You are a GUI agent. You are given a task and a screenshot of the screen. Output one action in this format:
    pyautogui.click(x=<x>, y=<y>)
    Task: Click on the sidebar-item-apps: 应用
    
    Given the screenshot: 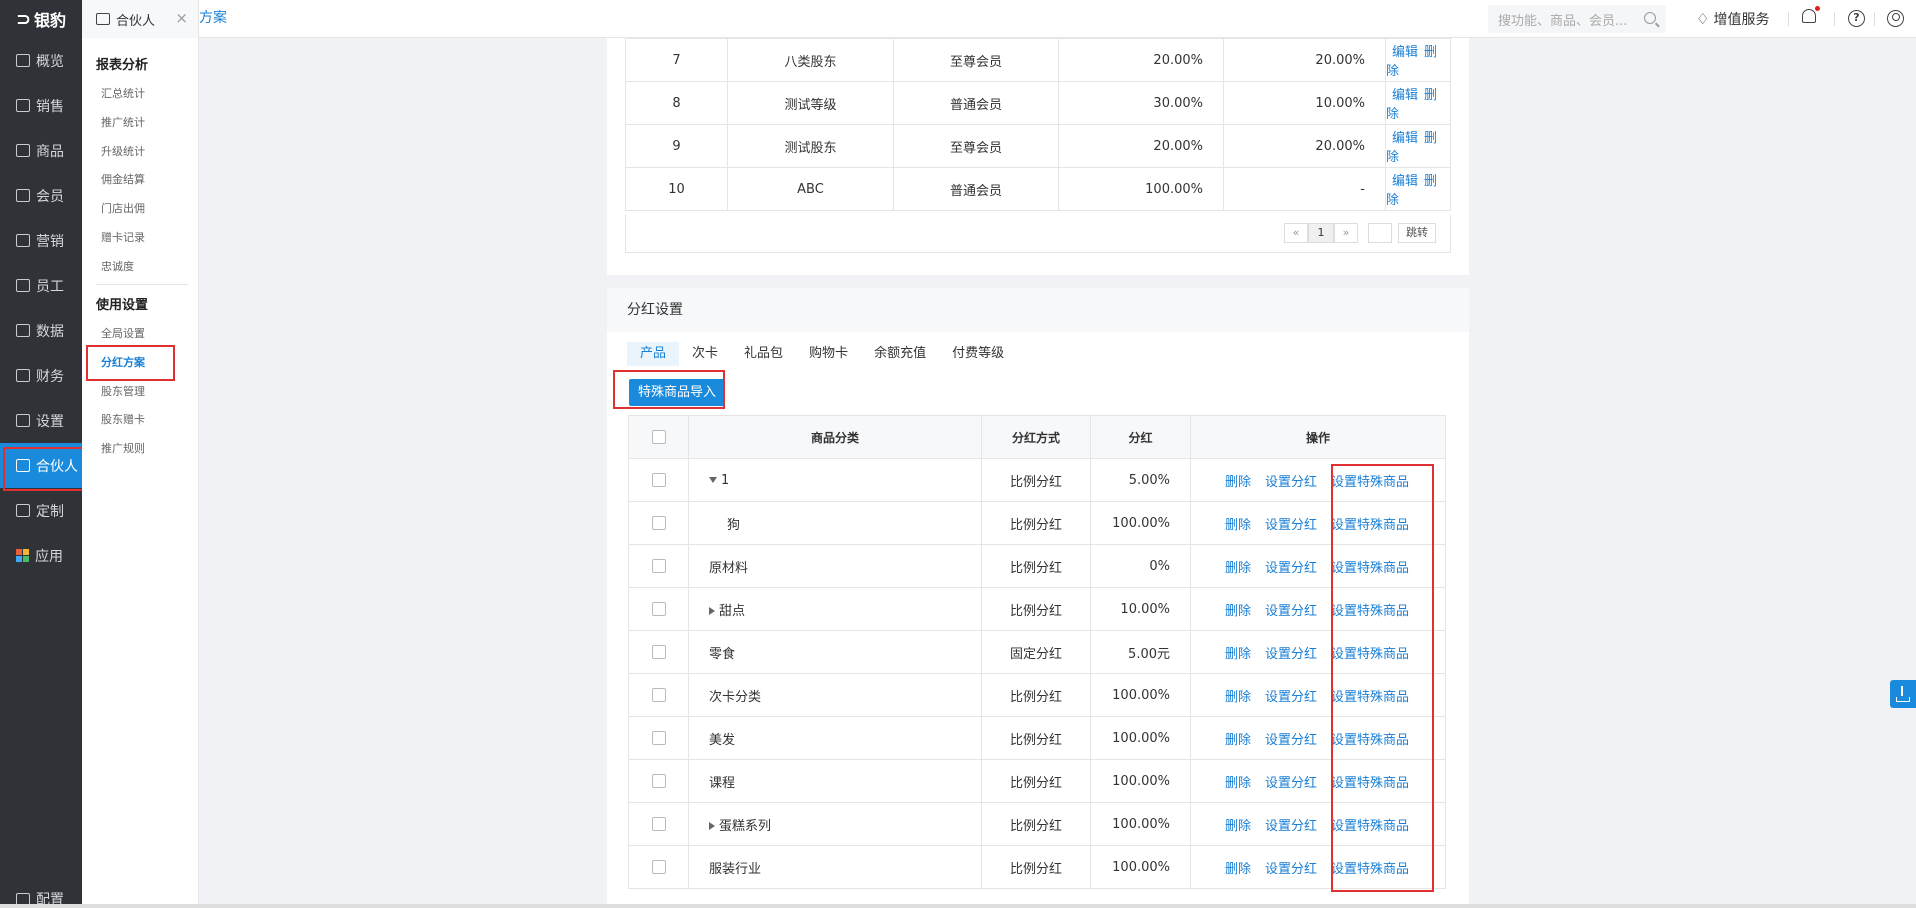 What is the action you would take?
    pyautogui.click(x=41, y=555)
    